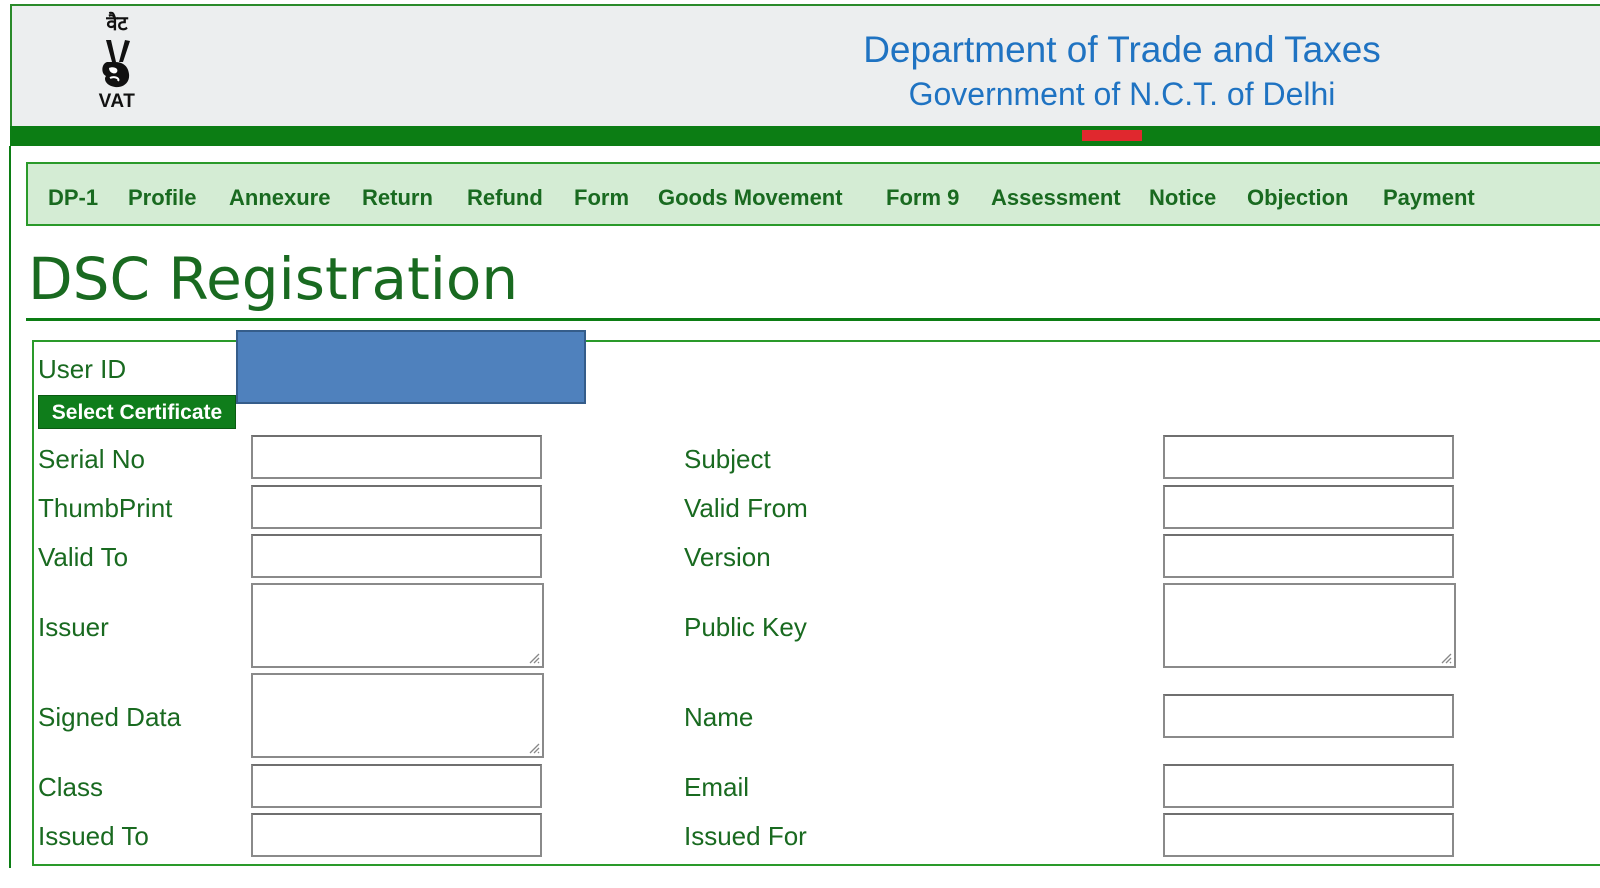 The image size is (1600, 888). What do you see at coordinates (745, 627) in the screenshot?
I see `public-key-label: Public Key` at bounding box center [745, 627].